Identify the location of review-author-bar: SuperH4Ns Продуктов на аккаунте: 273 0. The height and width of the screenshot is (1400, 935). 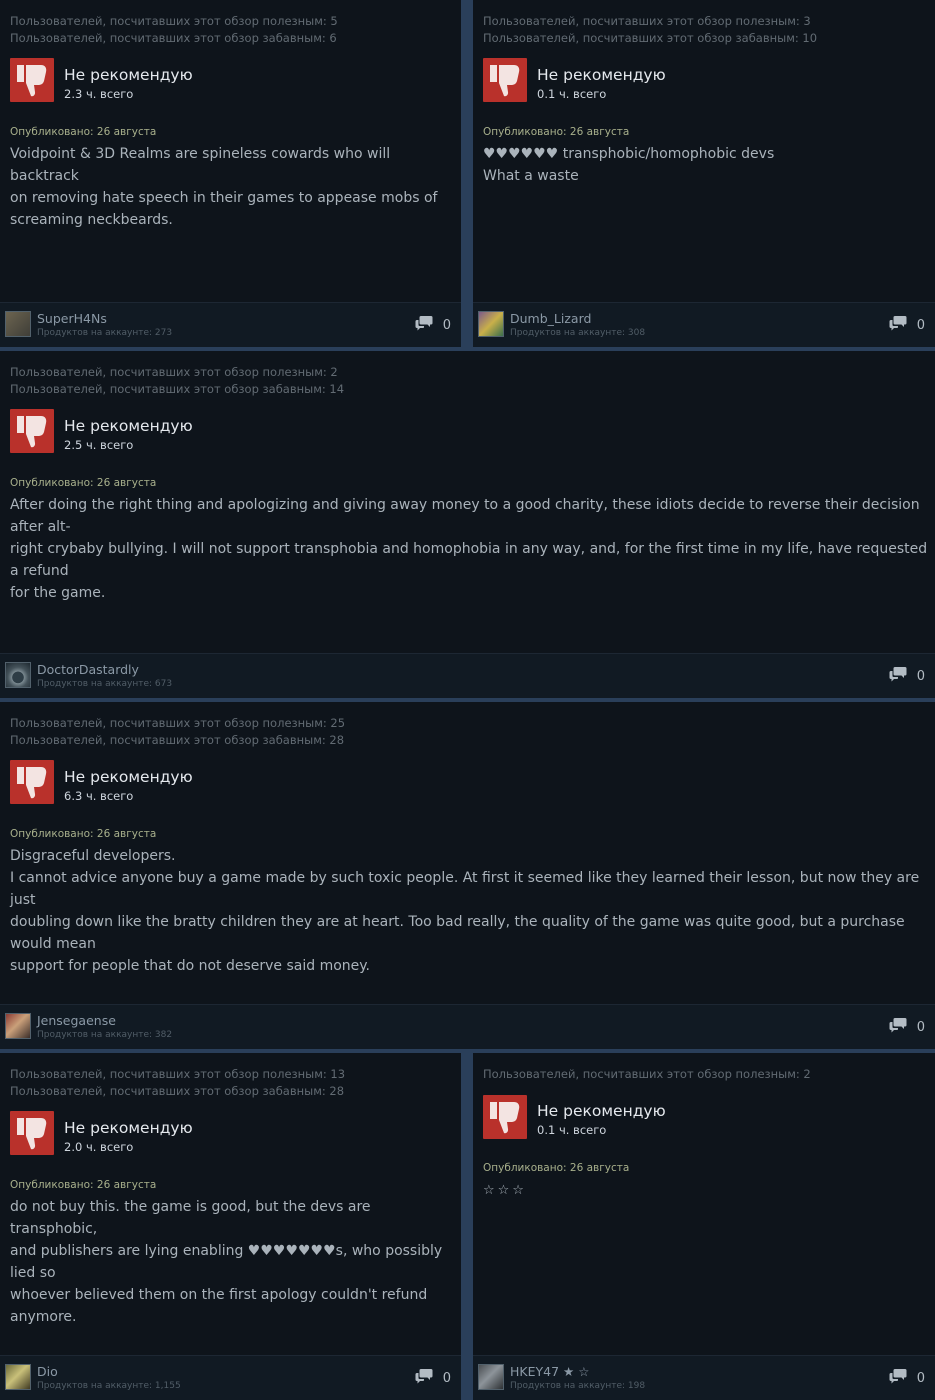
(230, 324).